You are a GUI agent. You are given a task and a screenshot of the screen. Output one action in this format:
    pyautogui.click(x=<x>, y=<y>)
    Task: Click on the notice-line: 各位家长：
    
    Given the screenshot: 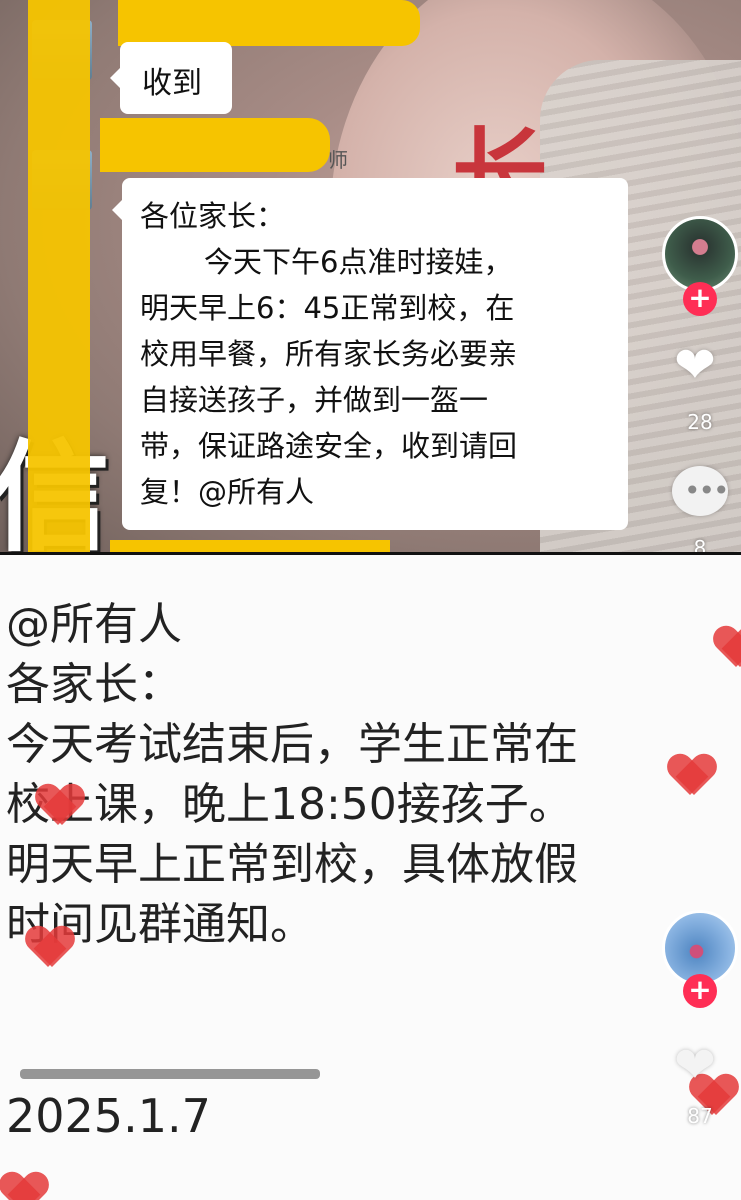 What is the action you would take?
    pyautogui.click(x=213, y=216)
    